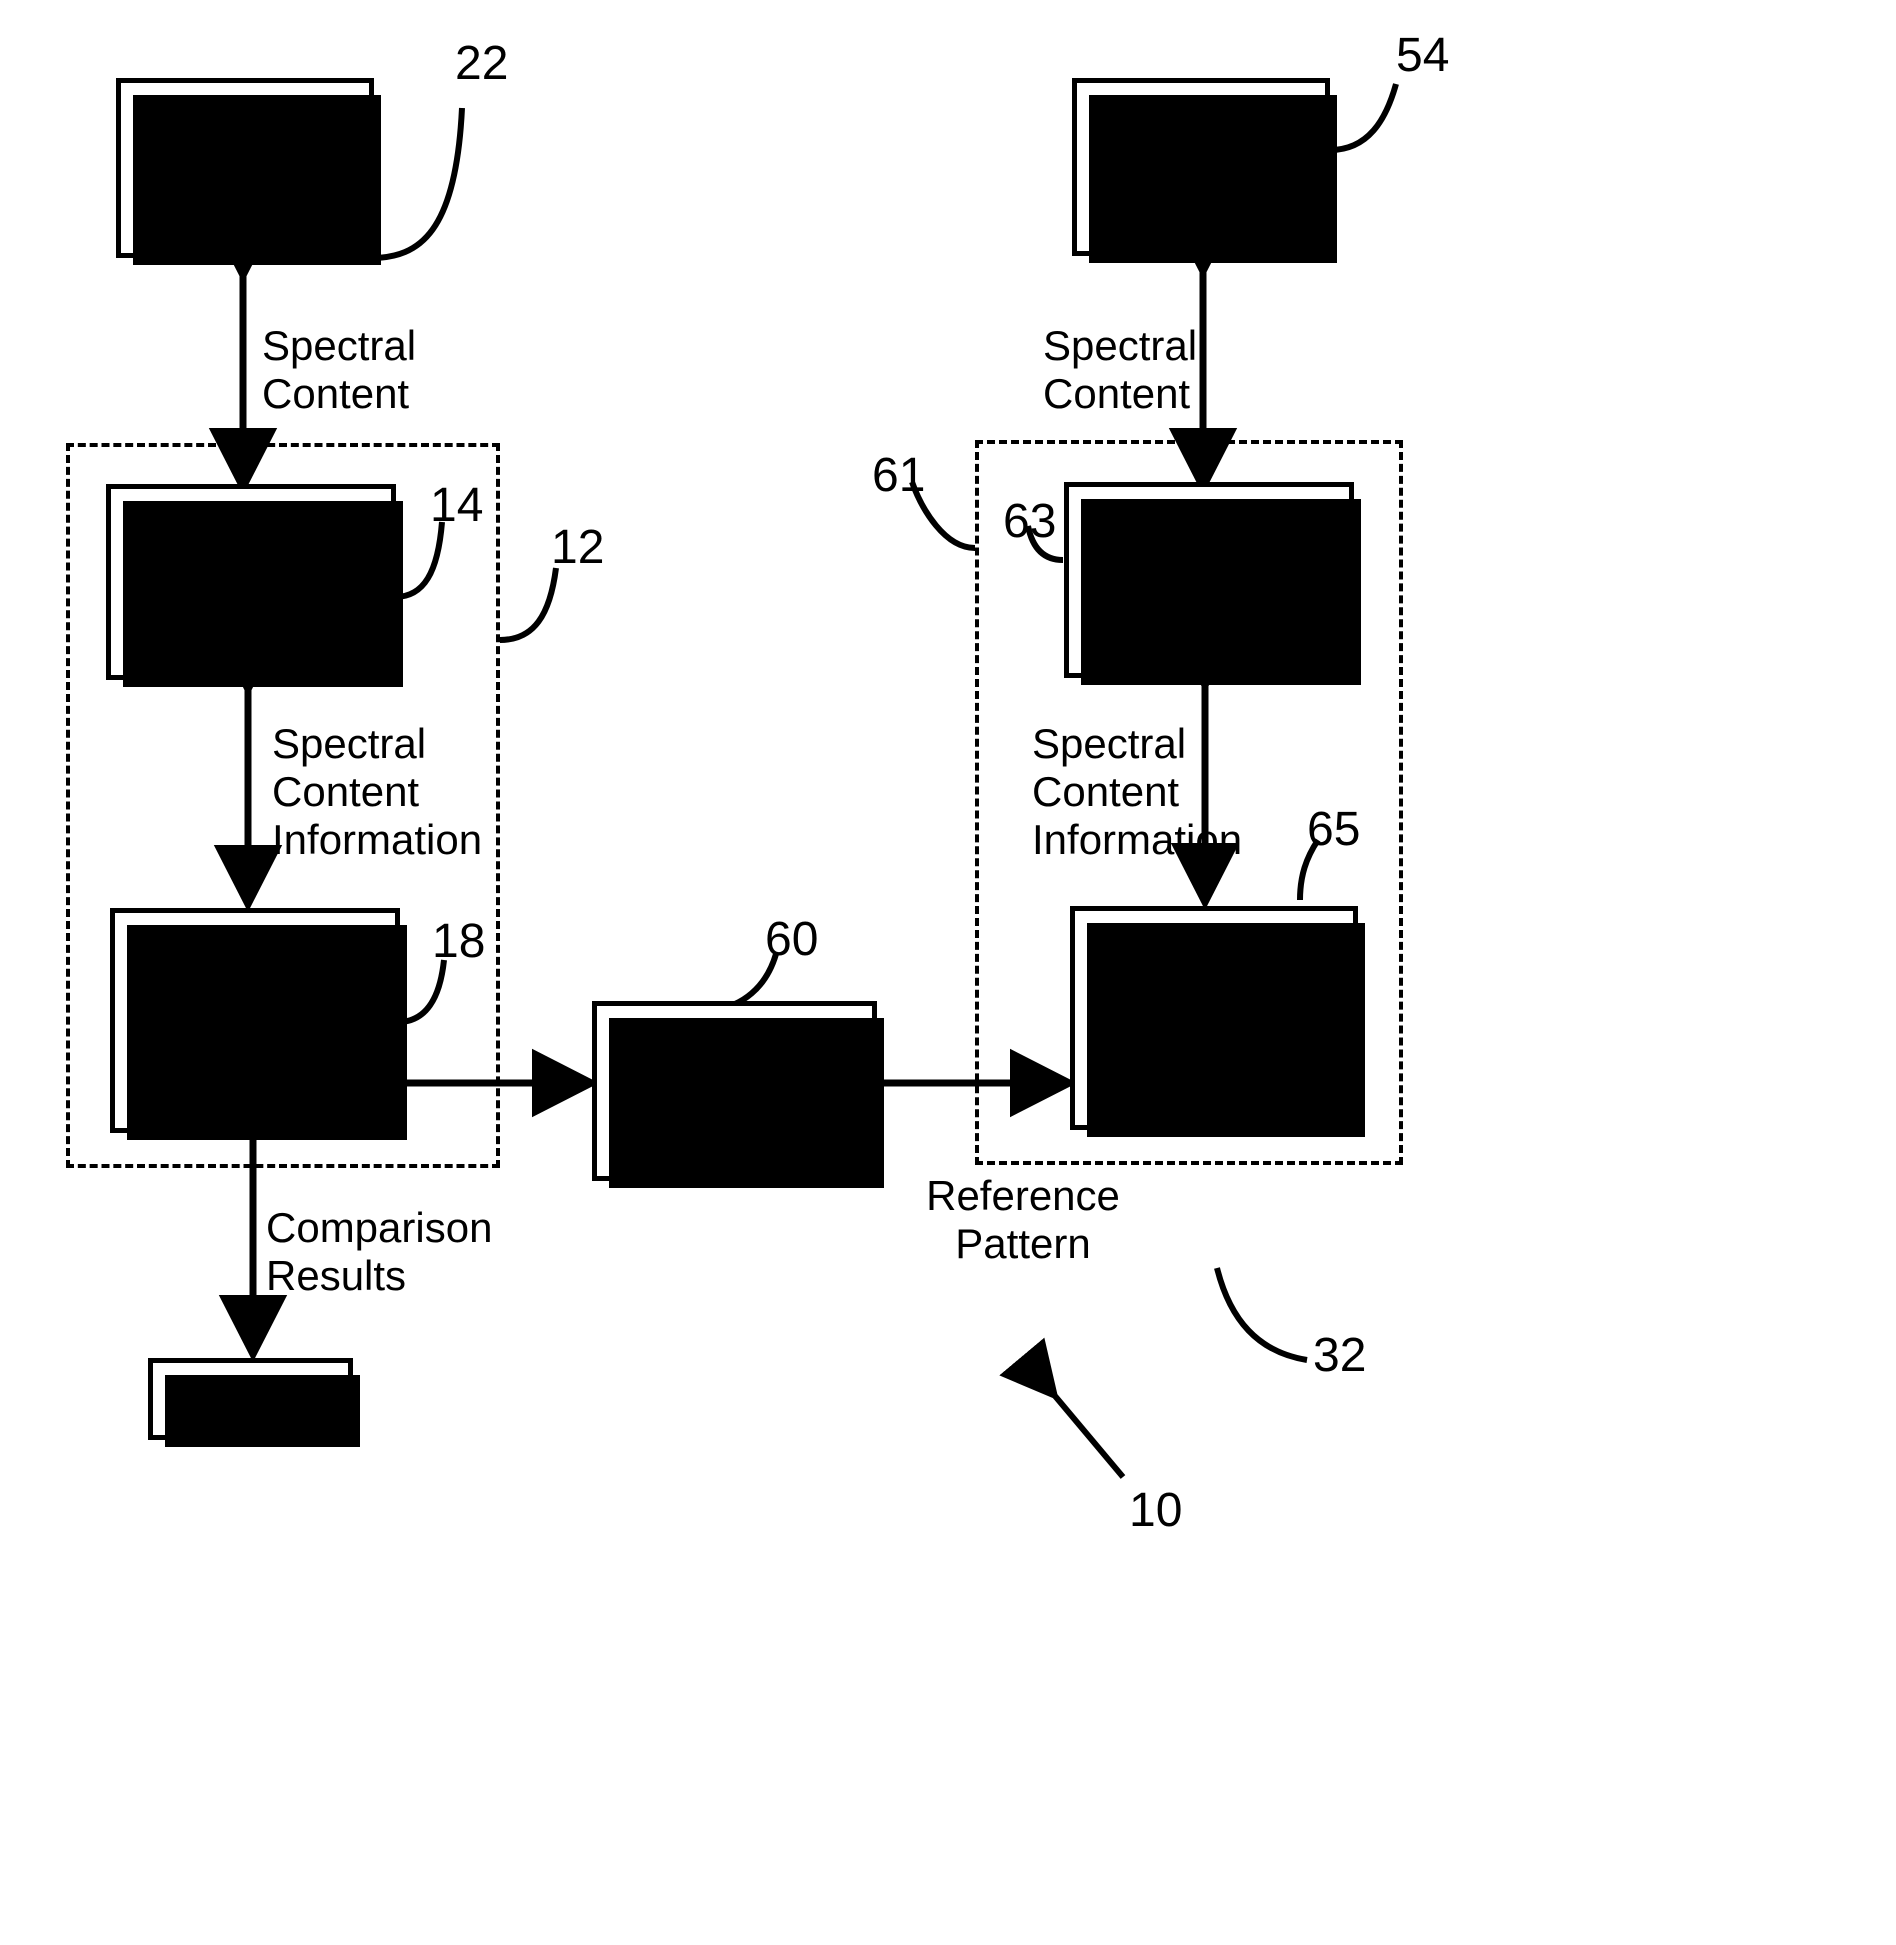  I want to click on numeral-63: 63, so click(1030, 521).